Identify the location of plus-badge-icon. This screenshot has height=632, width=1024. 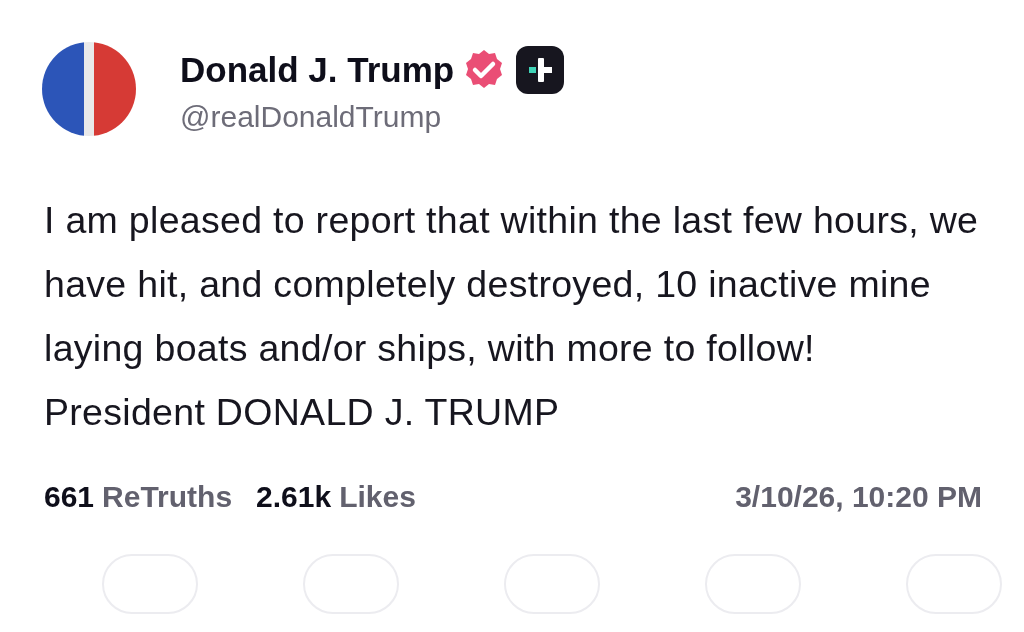
(540, 70).